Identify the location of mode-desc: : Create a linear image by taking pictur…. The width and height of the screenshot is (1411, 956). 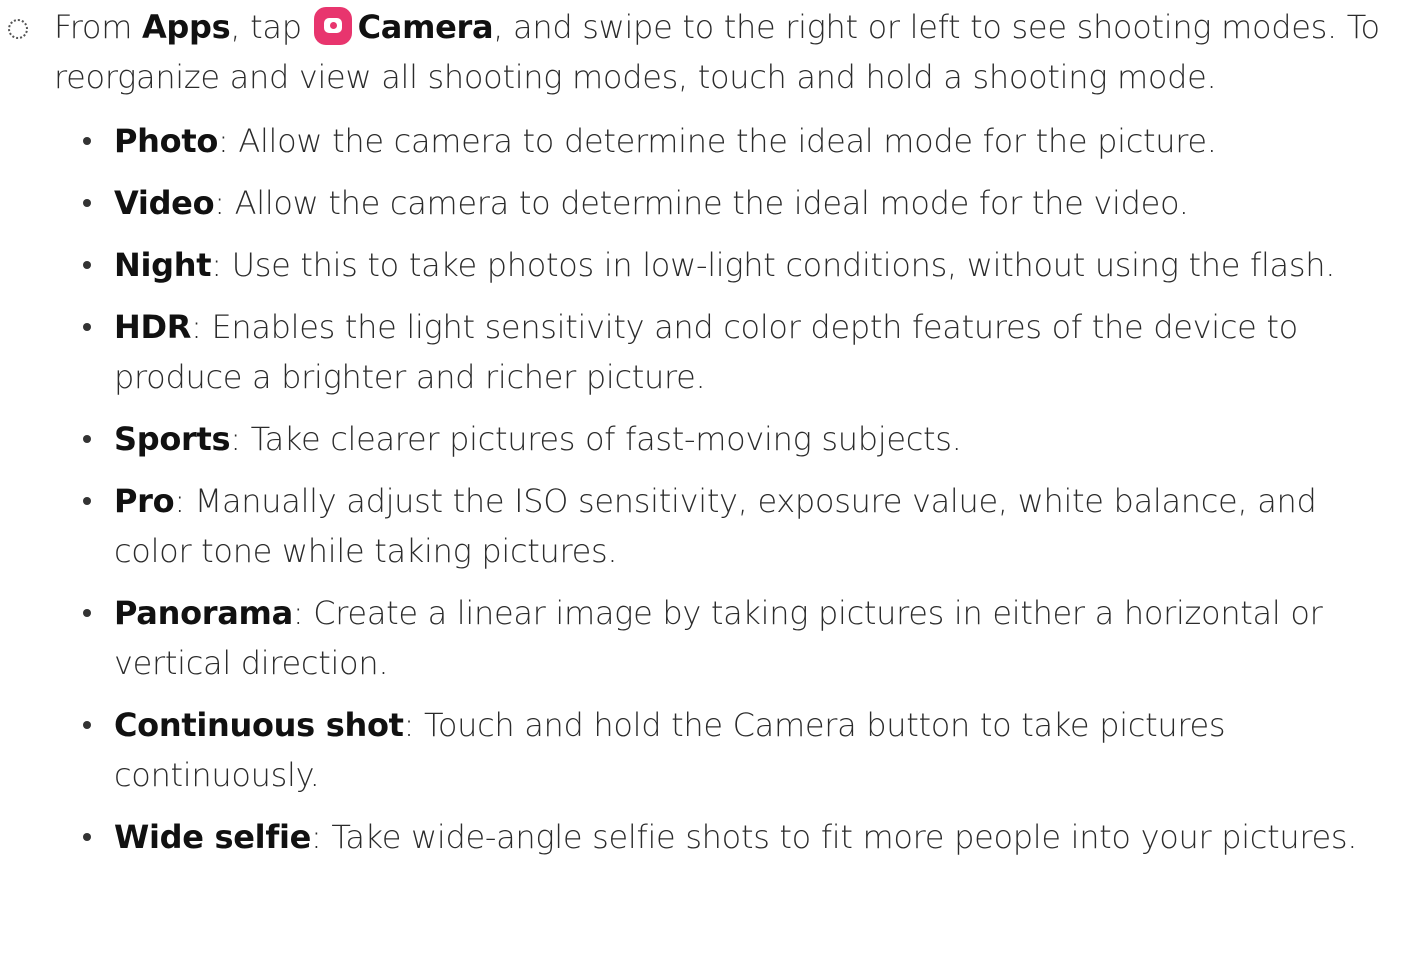
(718, 638).